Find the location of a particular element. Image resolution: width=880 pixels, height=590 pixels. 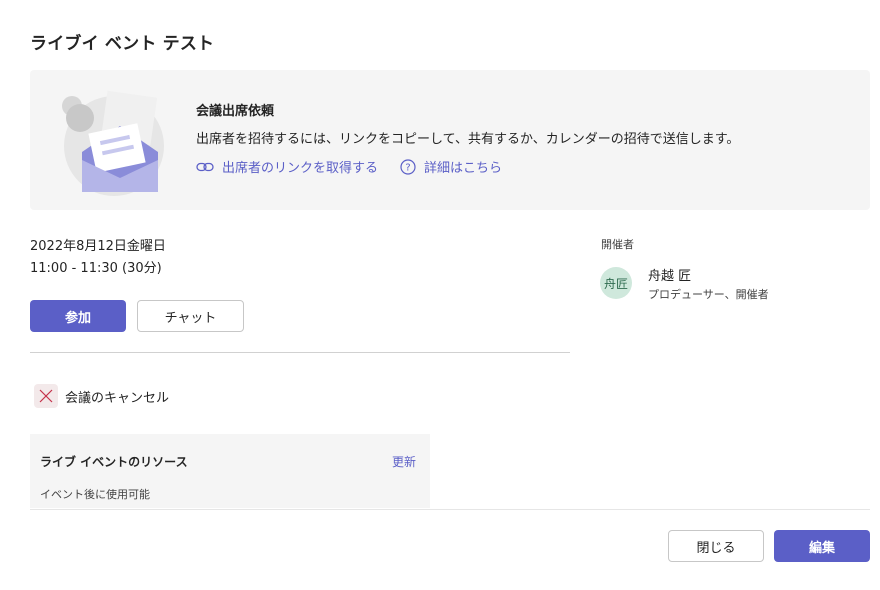

dialog-title: ライブイ ベント テスト is located at coordinates (122, 44).